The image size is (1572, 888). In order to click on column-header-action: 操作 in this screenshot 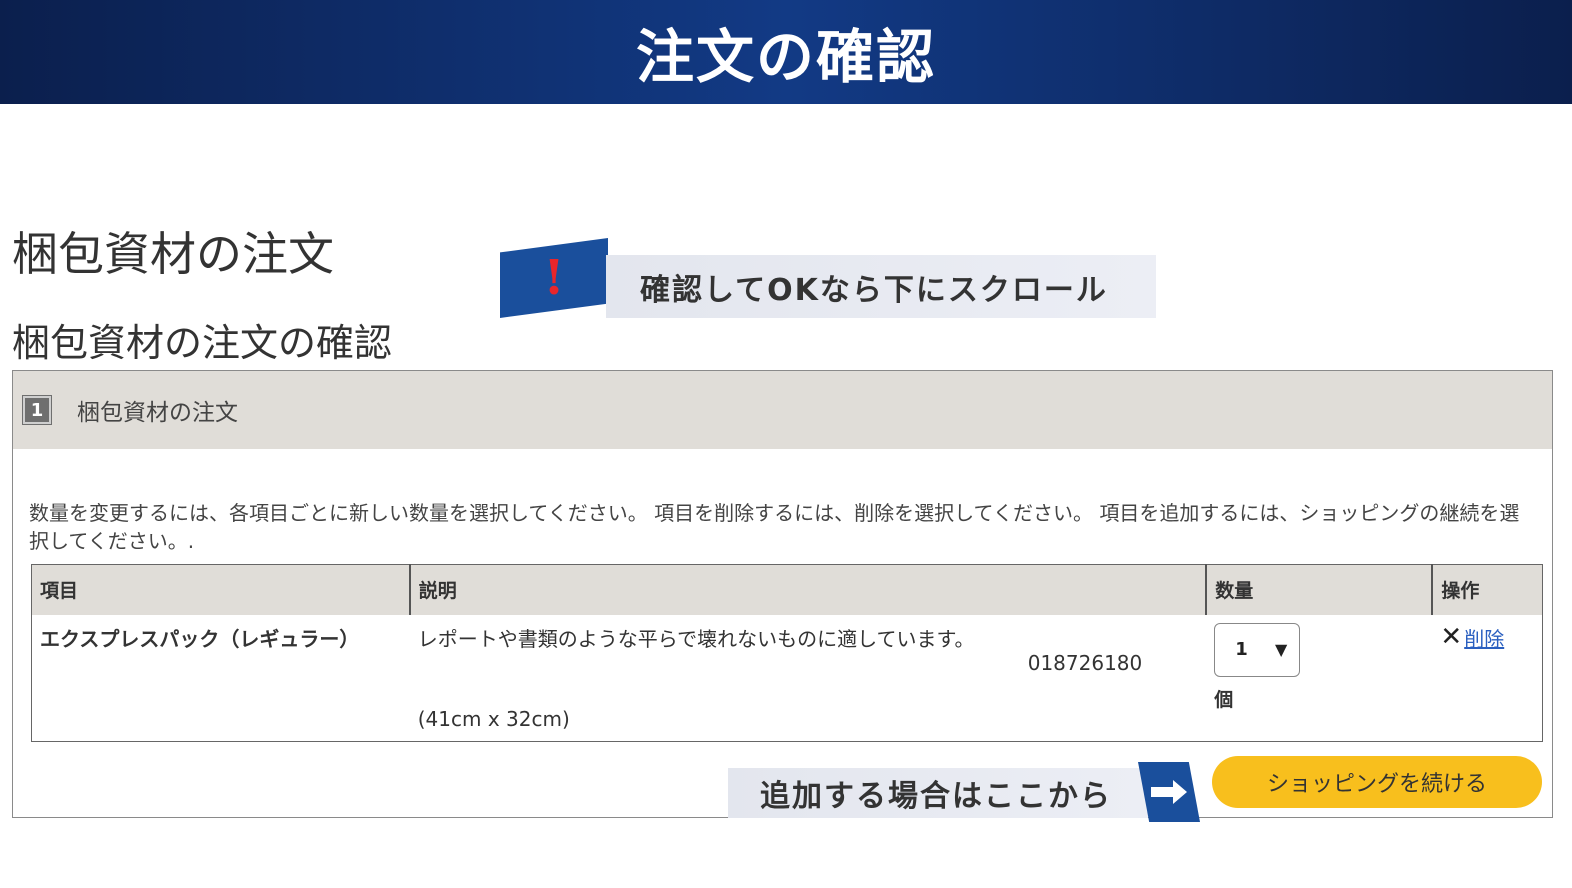, I will do `click(1487, 589)`.